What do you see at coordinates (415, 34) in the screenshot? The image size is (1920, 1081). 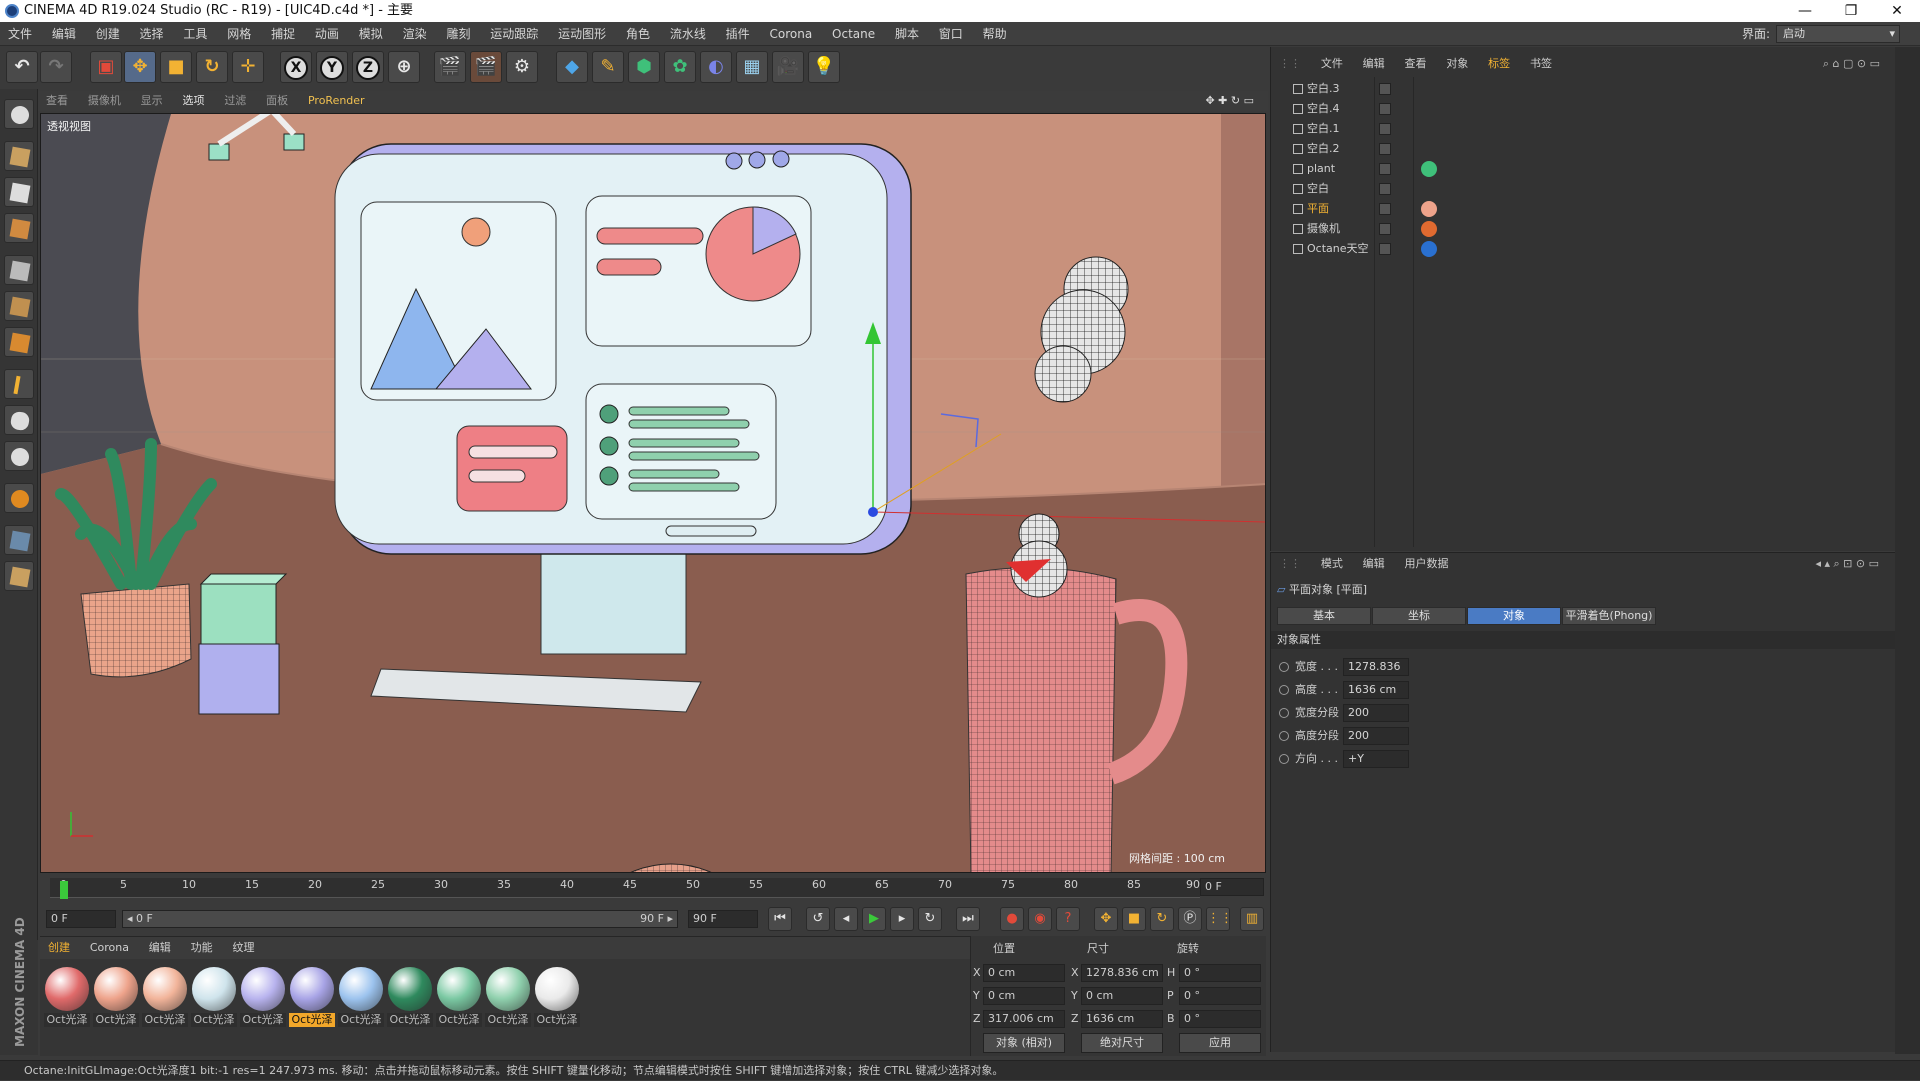 I see `menu-render: 渲染` at bounding box center [415, 34].